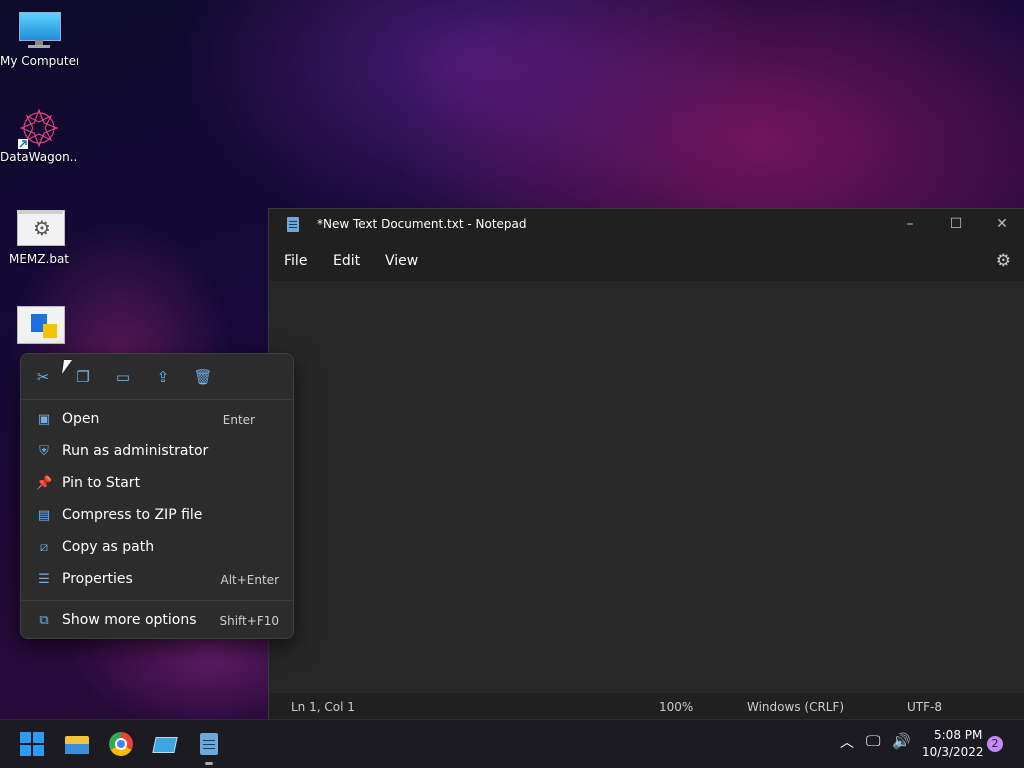 The image size is (1024, 768). What do you see at coordinates (295, 261) in the screenshot?
I see `menu-file: File` at bounding box center [295, 261].